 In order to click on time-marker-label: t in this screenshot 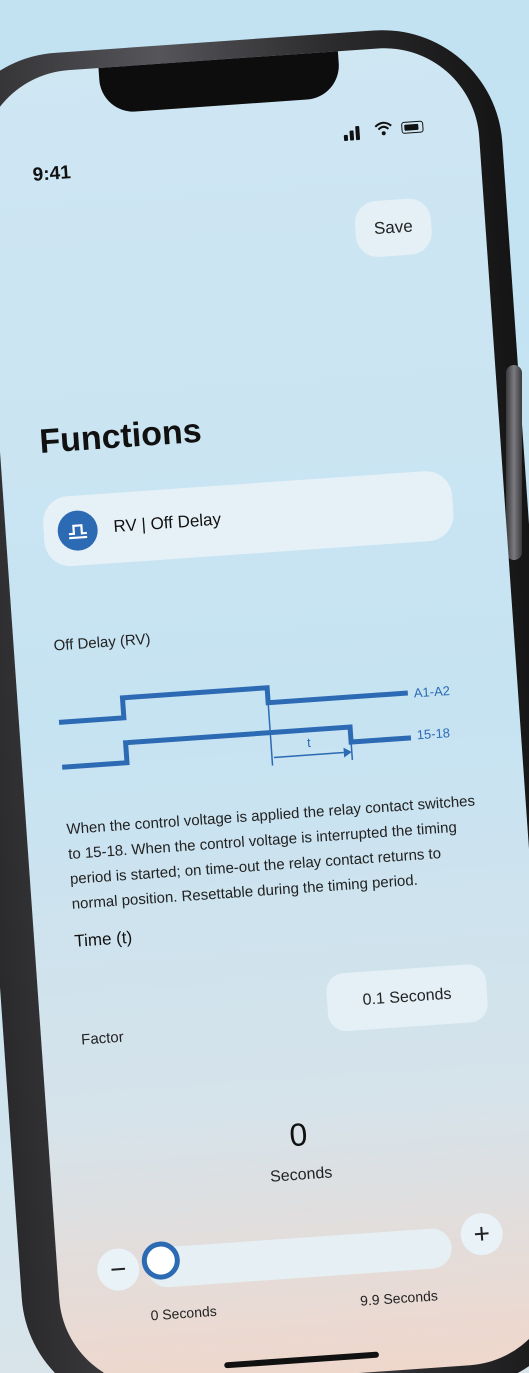, I will do `click(309, 742)`.